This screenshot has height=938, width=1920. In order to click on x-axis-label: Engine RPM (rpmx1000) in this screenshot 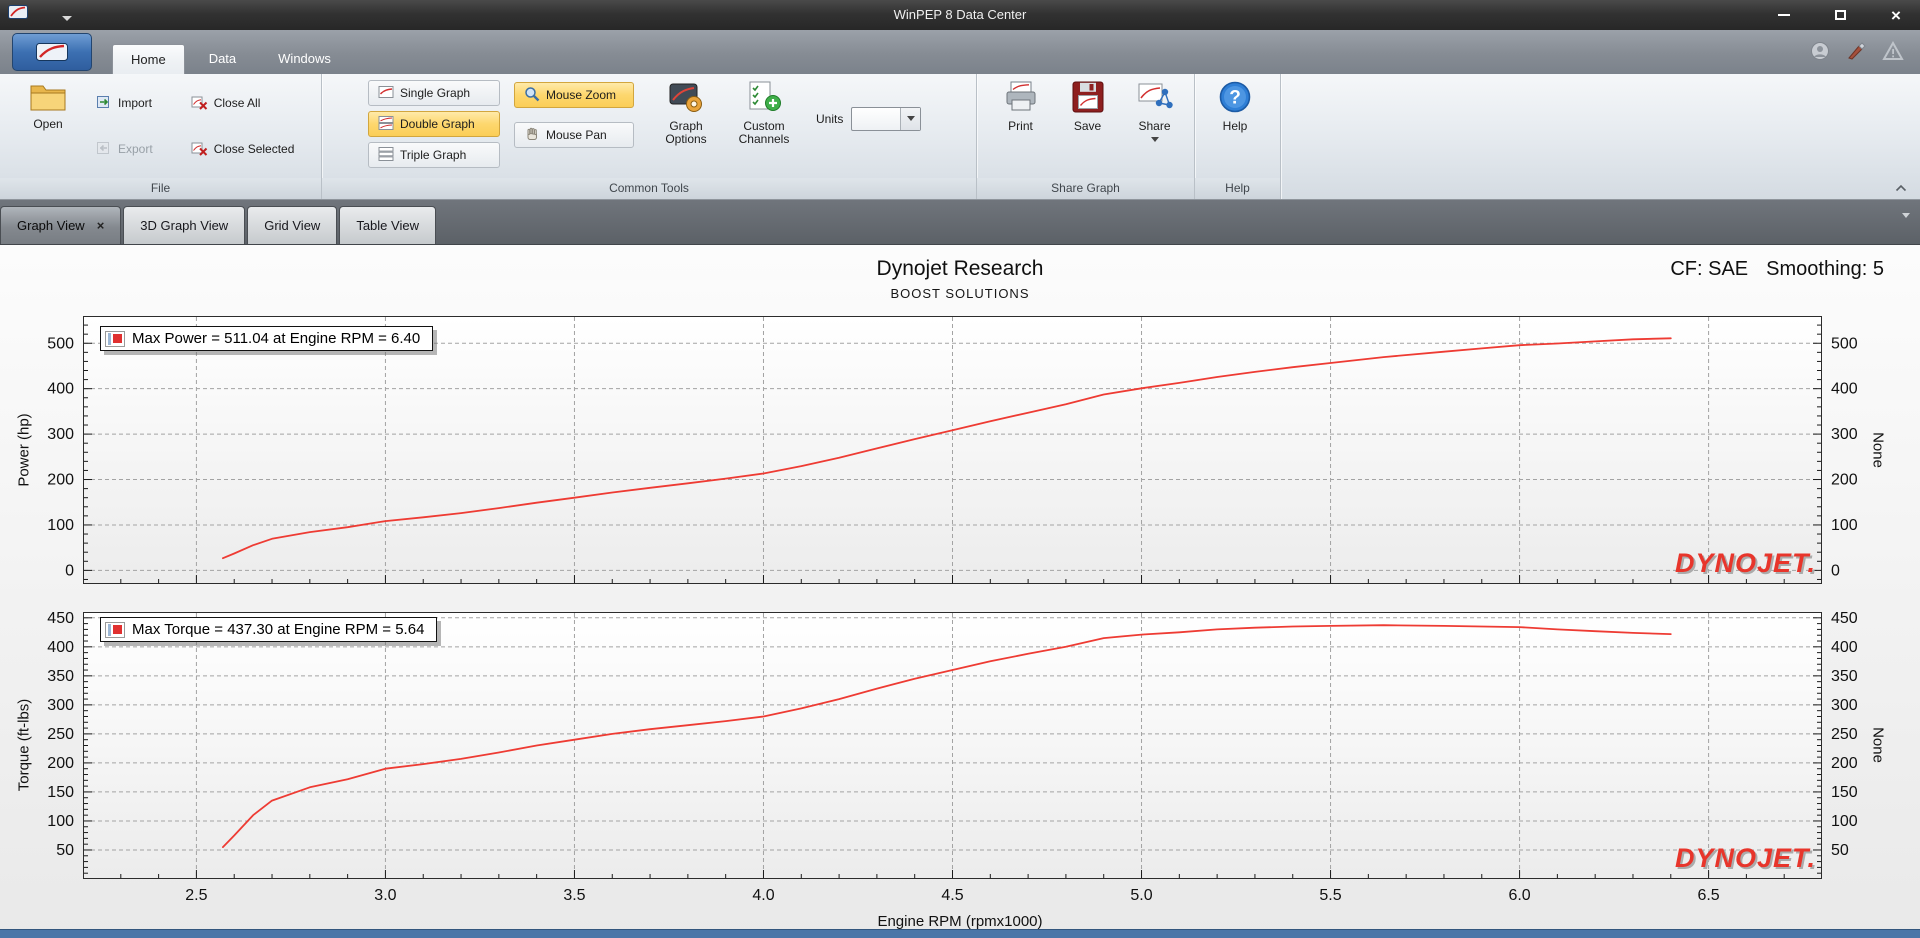, I will do `click(960, 921)`.